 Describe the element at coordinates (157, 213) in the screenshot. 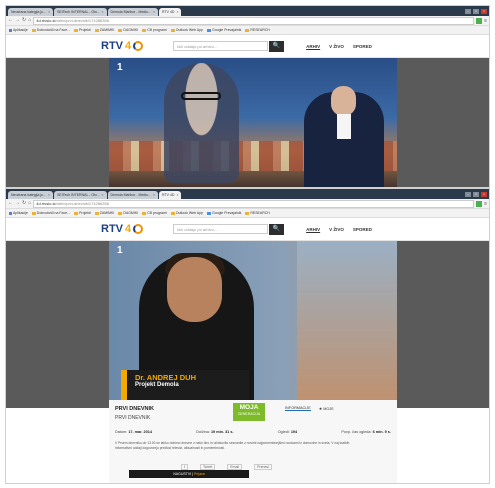

I see `bookmark-label: CB programi` at that location.